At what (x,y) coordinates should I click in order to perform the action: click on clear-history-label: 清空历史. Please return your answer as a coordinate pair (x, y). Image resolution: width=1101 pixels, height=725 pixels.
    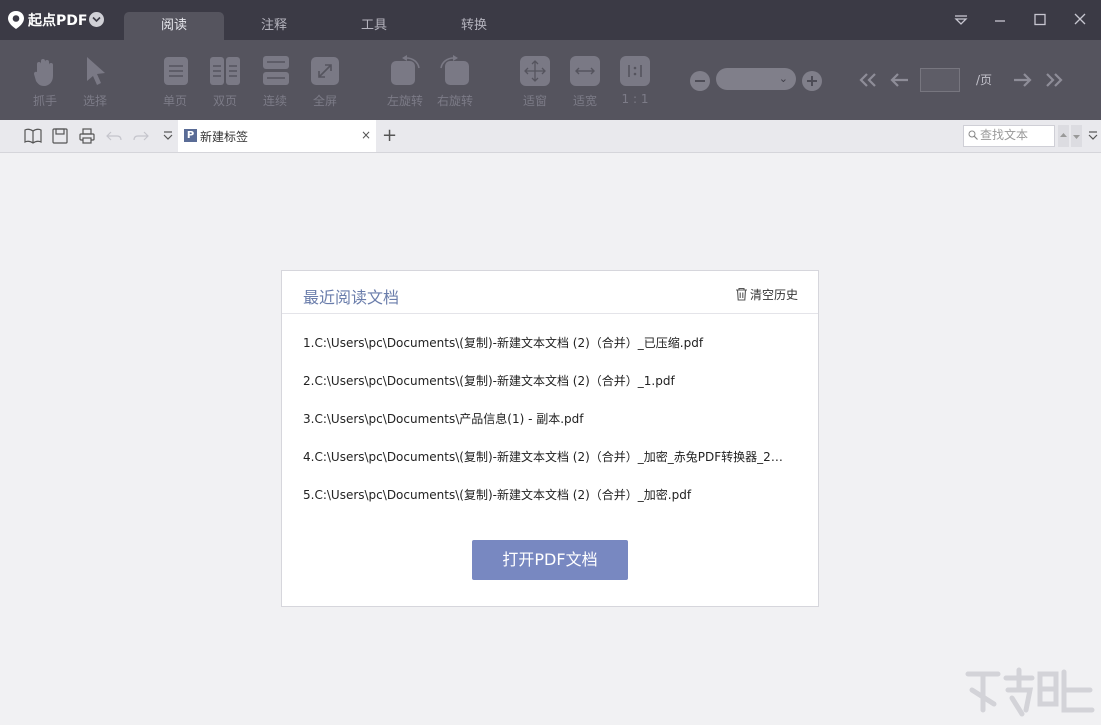
    Looking at the image, I should click on (773, 295).